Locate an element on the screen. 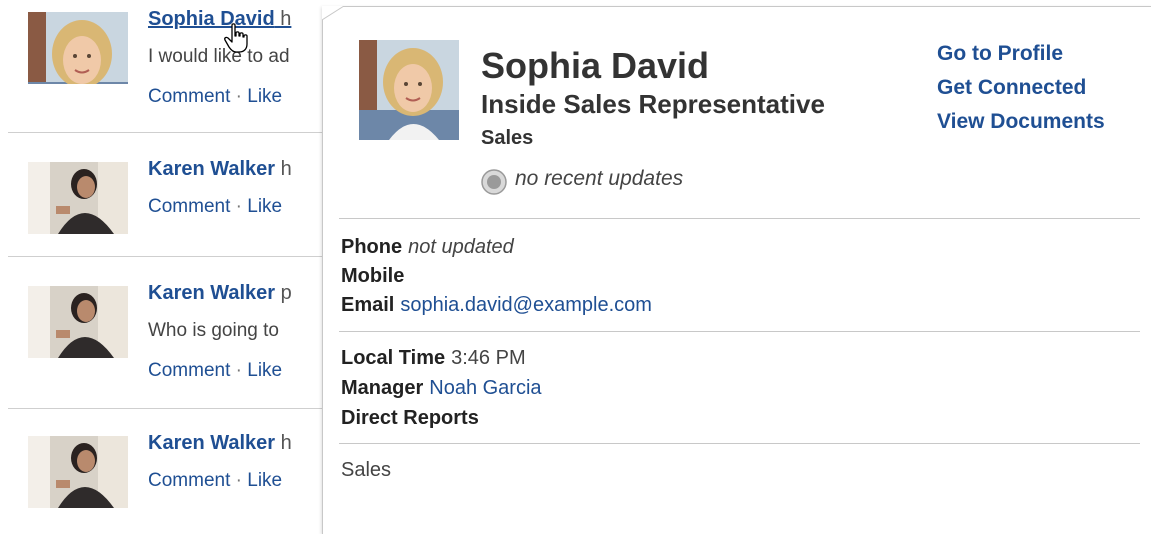  local-time-row: Local Time 3:46 PM is located at coordinates (433, 358).